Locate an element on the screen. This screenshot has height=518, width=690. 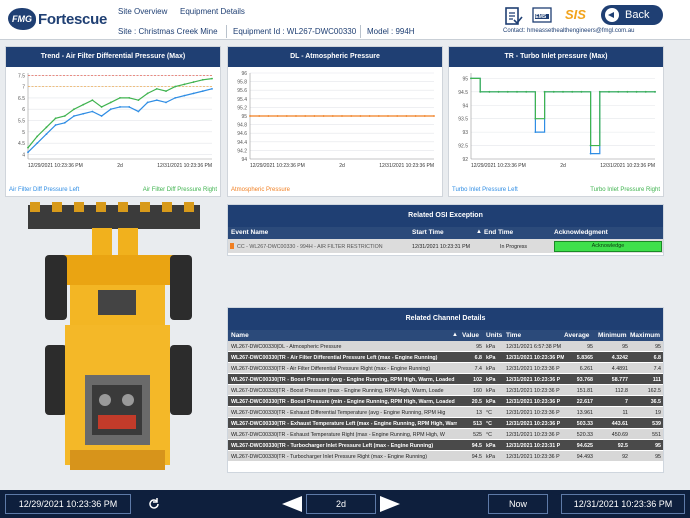
y-tick-label: 94.5 is located at coordinates (463, 93).